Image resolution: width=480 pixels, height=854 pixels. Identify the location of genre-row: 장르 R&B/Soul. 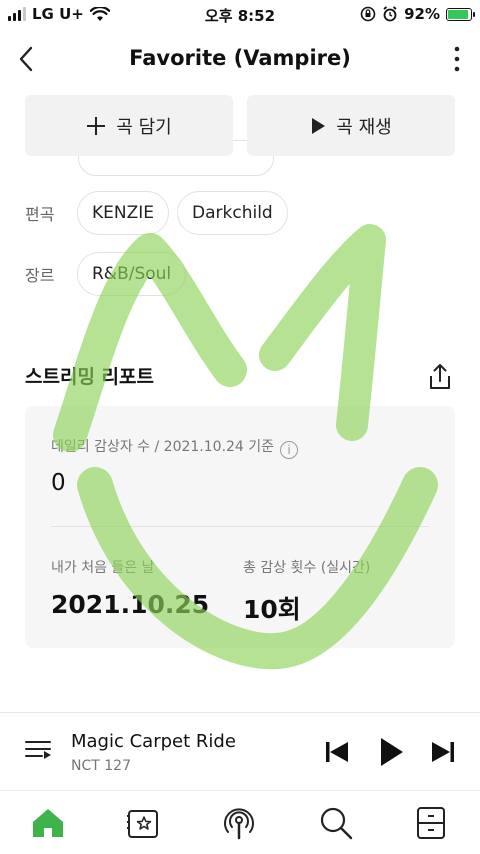
(109, 274).